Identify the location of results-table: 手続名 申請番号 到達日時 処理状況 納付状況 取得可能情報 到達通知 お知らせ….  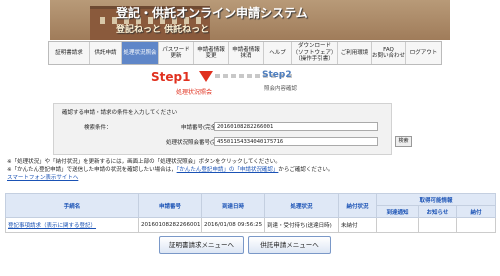
(251, 213).